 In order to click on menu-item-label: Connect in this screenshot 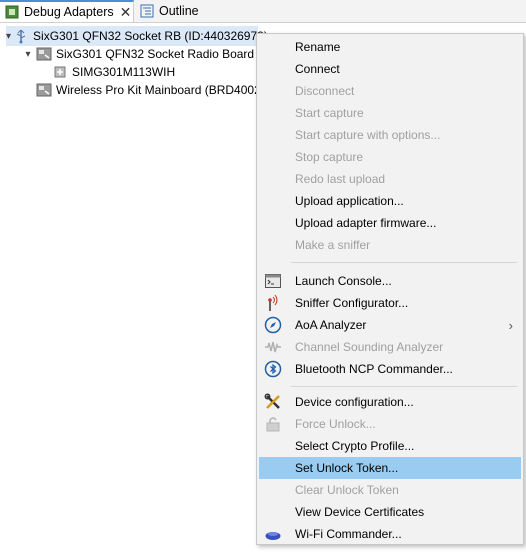, I will do `click(317, 69)`.